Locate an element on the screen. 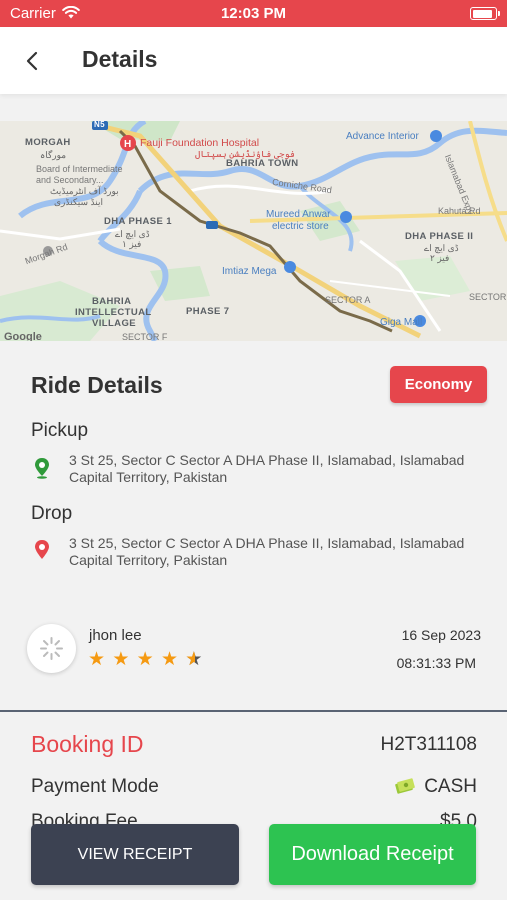 This screenshot has height=900, width=507. map-label: DHA PHASE II is located at coordinates (439, 236).